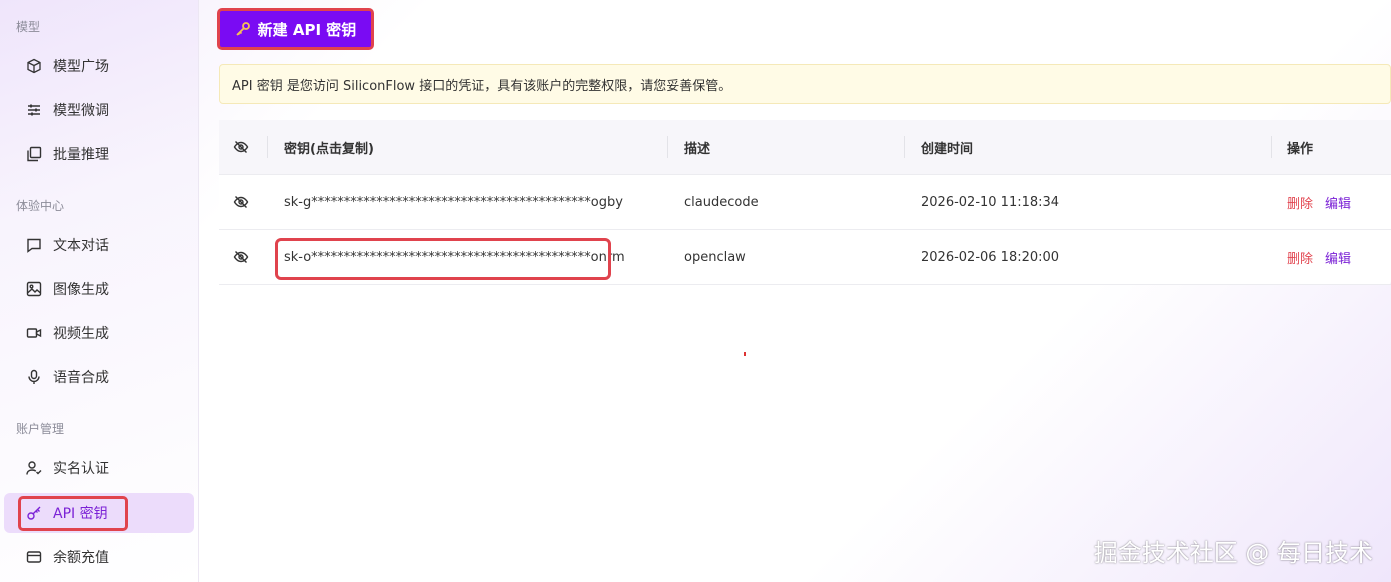 Image resolution: width=1391 pixels, height=582 pixels. Describe the element at coordinates (307, 29) in the screenshot. I see `new-api-key-label: 新建 API 密钥` at that location.